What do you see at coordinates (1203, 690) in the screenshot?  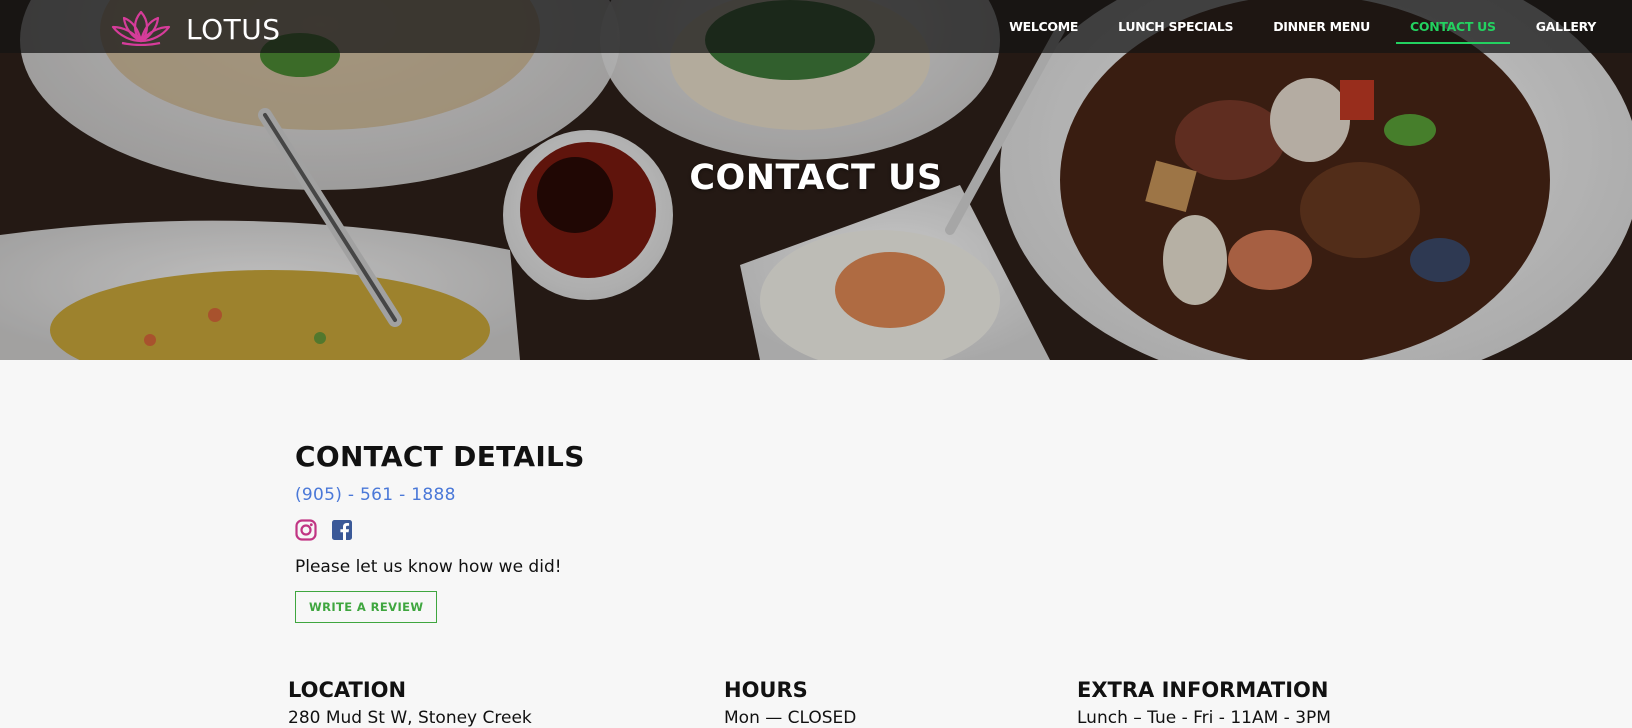 I see `extra-info-heading: EXTRA INFORMATION` at bounding box center [1203, 690].